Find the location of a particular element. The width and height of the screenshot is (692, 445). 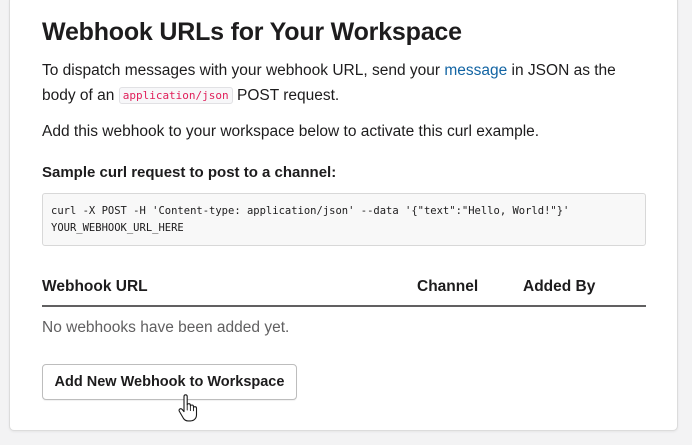

table-header-divider is located at coordinates (344, 306).